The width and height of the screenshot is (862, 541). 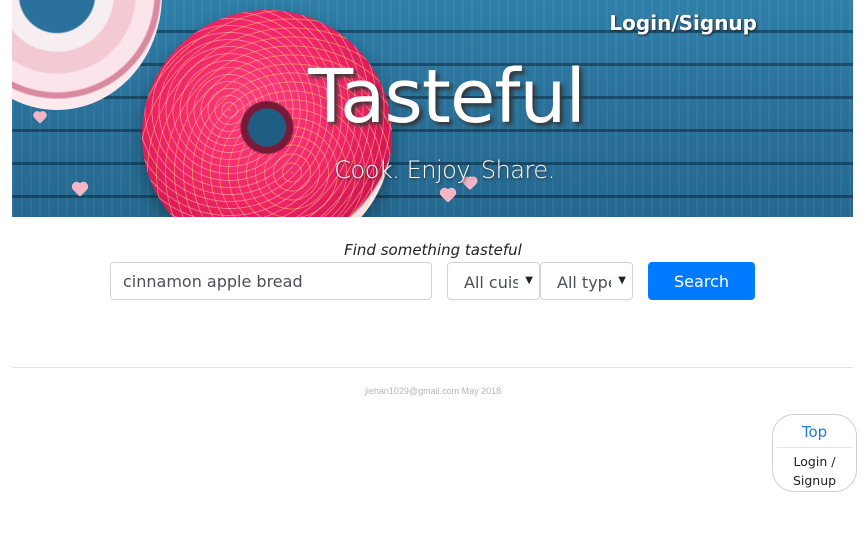 What do you see at coordinates (814, 447) in the screenshot?
I see `floating-nav-divider` at bounding box center [814, 447].